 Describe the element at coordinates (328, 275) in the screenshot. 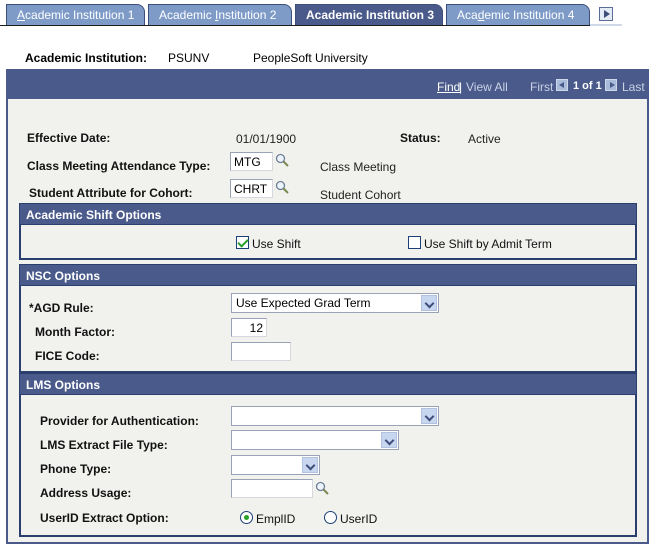

I see `nsc-options-title: NSC Options` at that location.